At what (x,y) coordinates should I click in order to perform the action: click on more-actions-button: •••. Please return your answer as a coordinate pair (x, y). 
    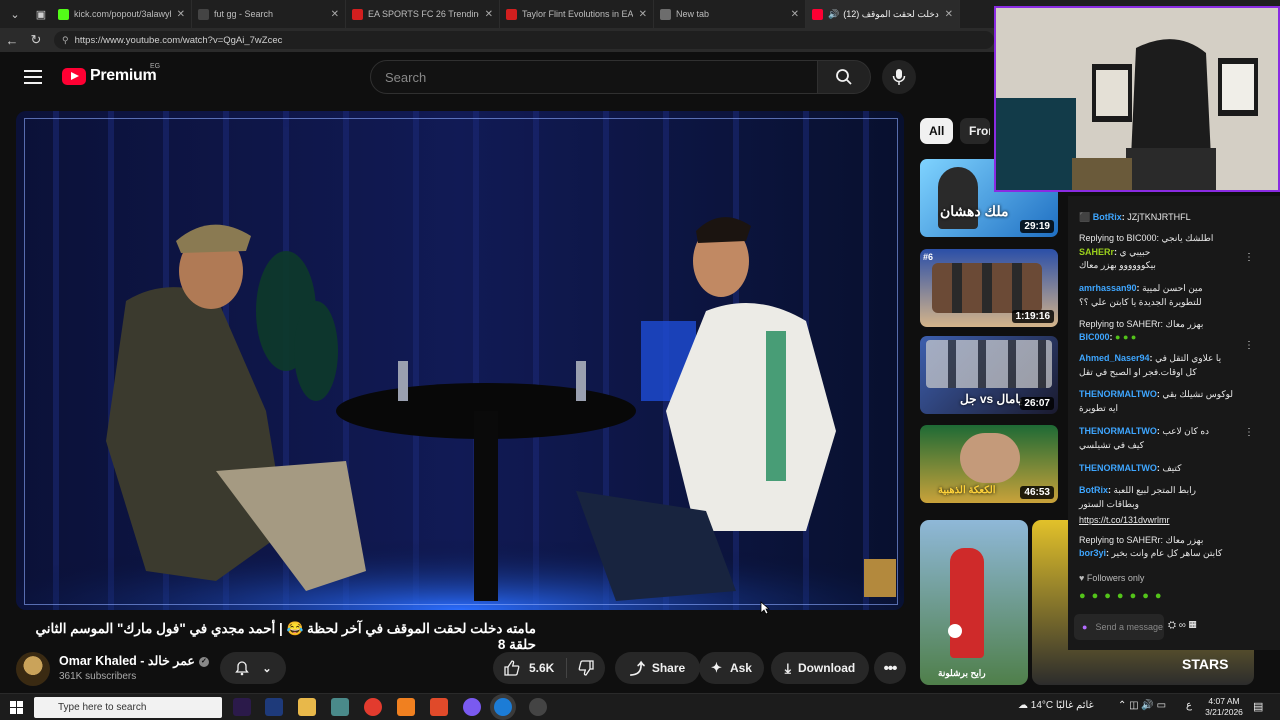
    Looking at the image, I should click on (890, 668).